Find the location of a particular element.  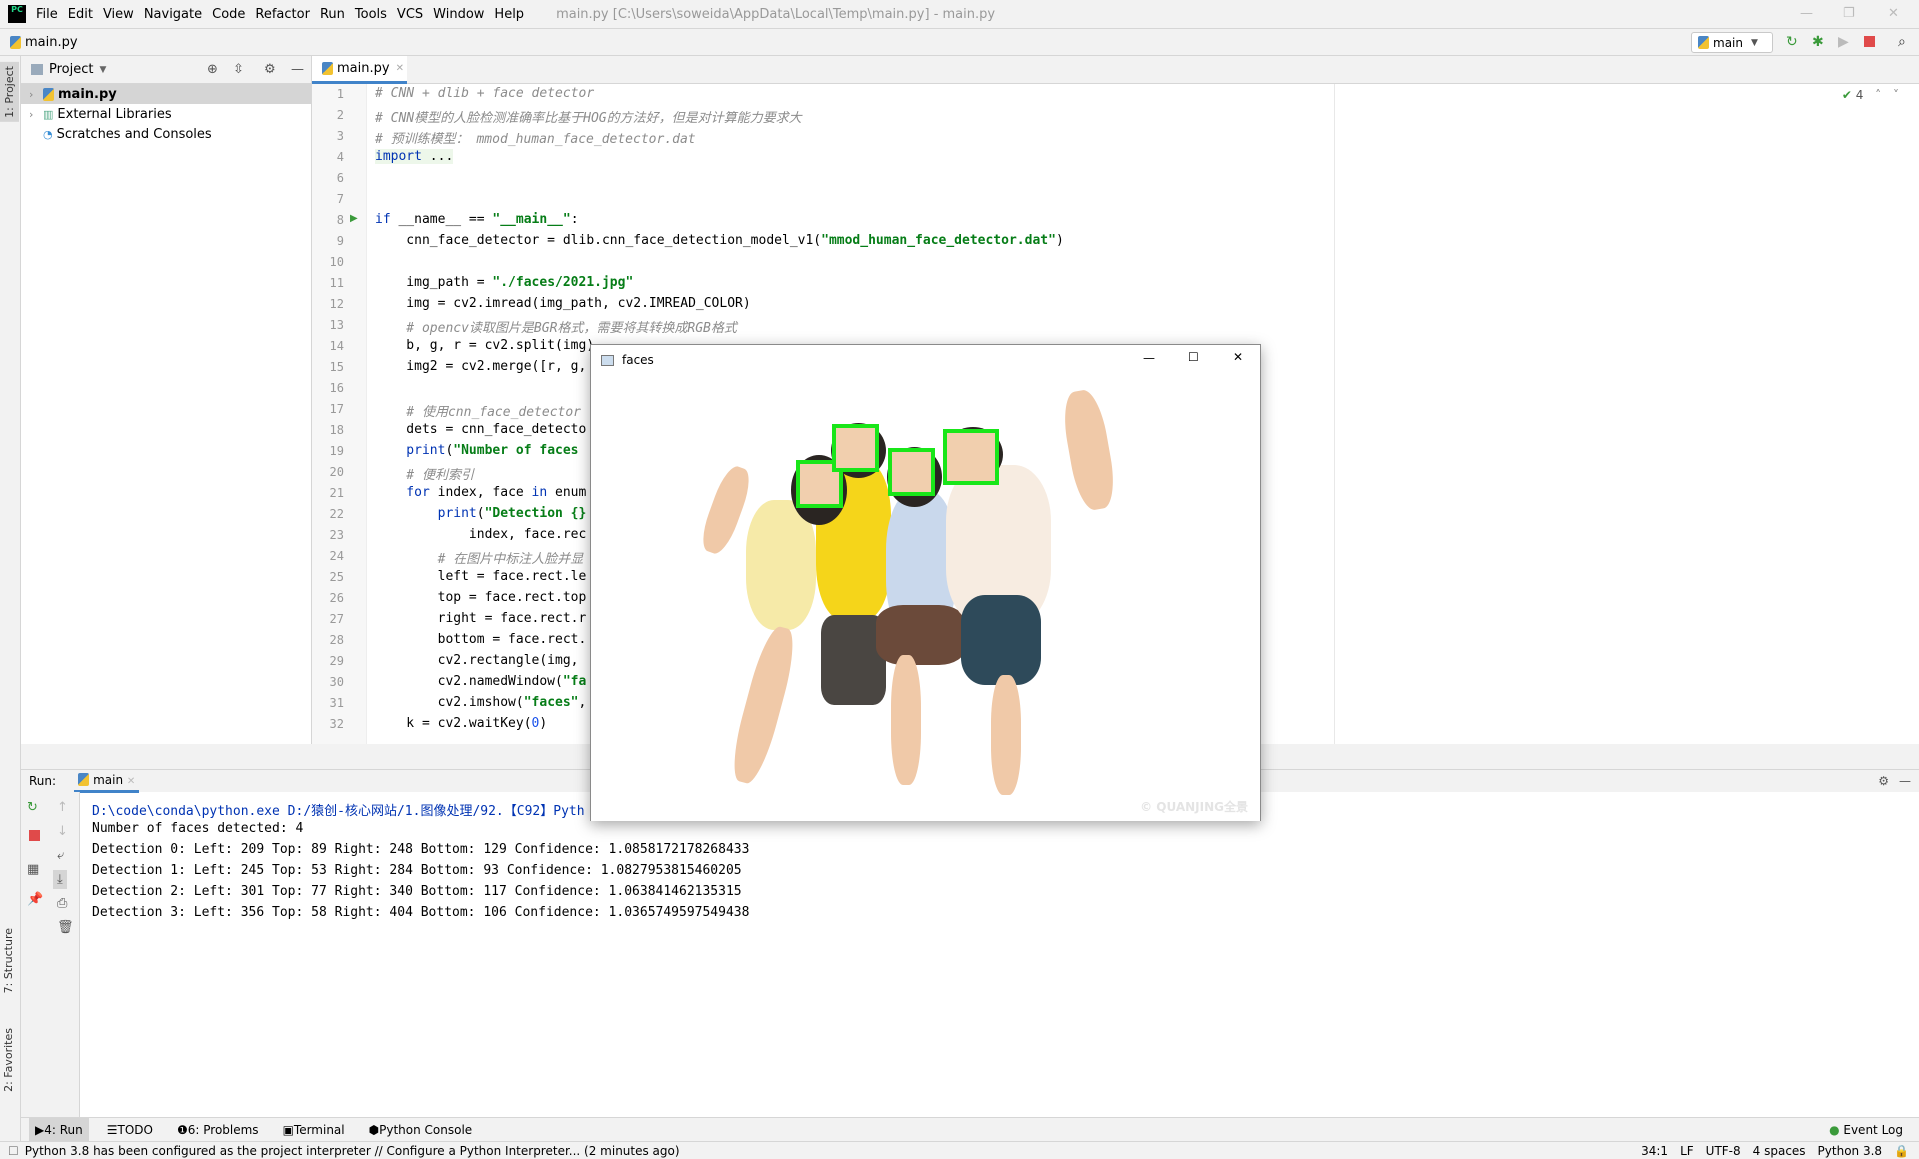

code-line: b, g, r = cv2.split(img) is located at coordinates (484, 345).